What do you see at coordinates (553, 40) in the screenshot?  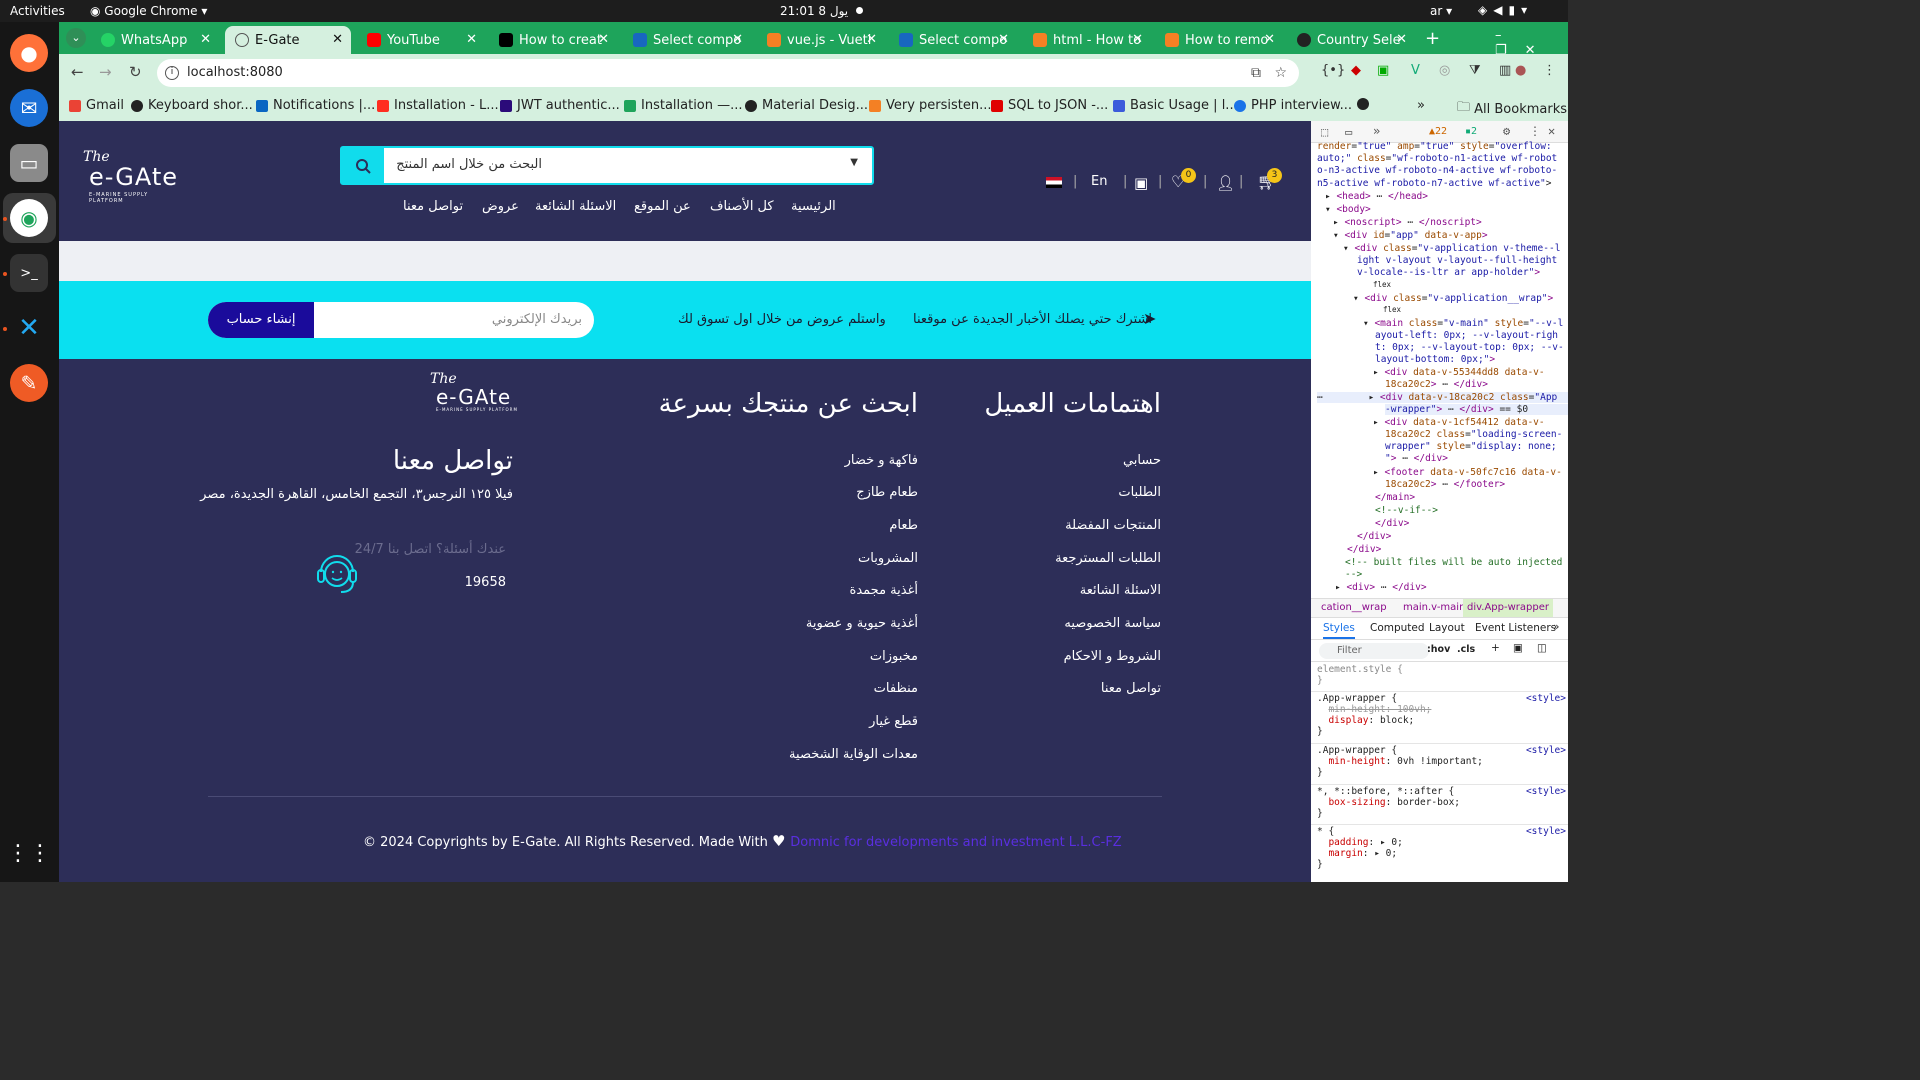 I see `tab-how-to-create: How to creat ✕` at bounding box center [553, 40].